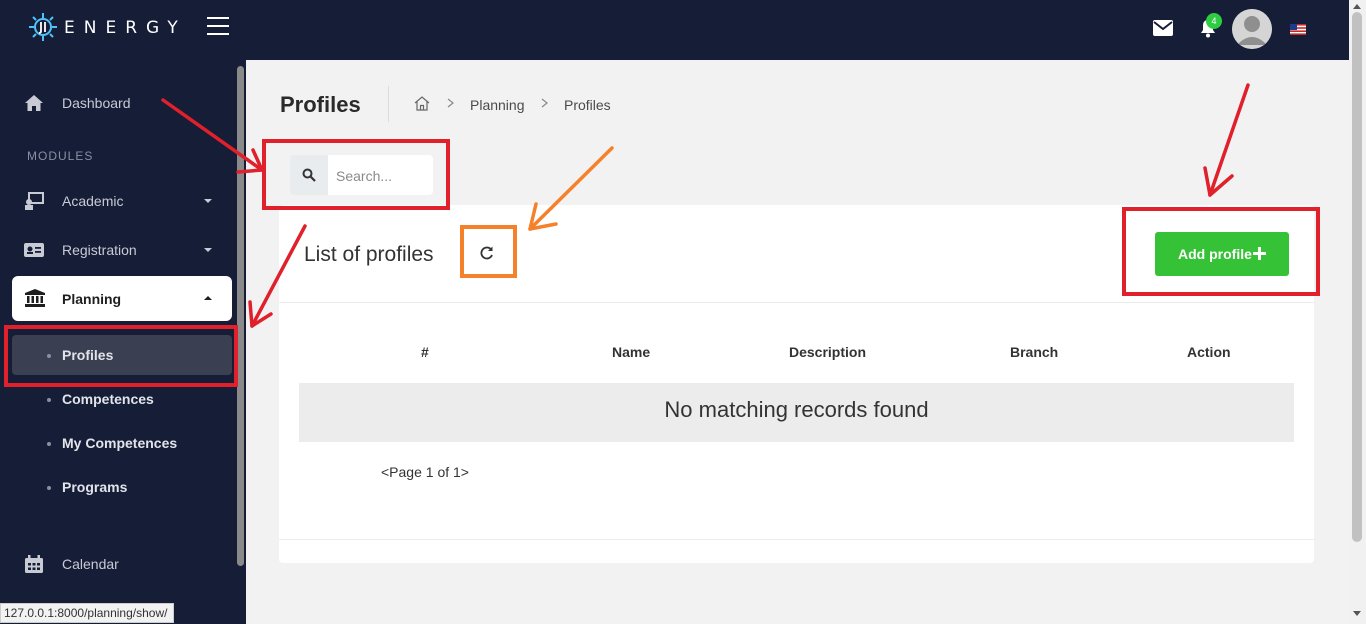 The height and width of the screenshot is (624, 1366). Describe the element at coordinates (212, 135) in the screenshot. I see `arrow-to-search-icon` at that location.